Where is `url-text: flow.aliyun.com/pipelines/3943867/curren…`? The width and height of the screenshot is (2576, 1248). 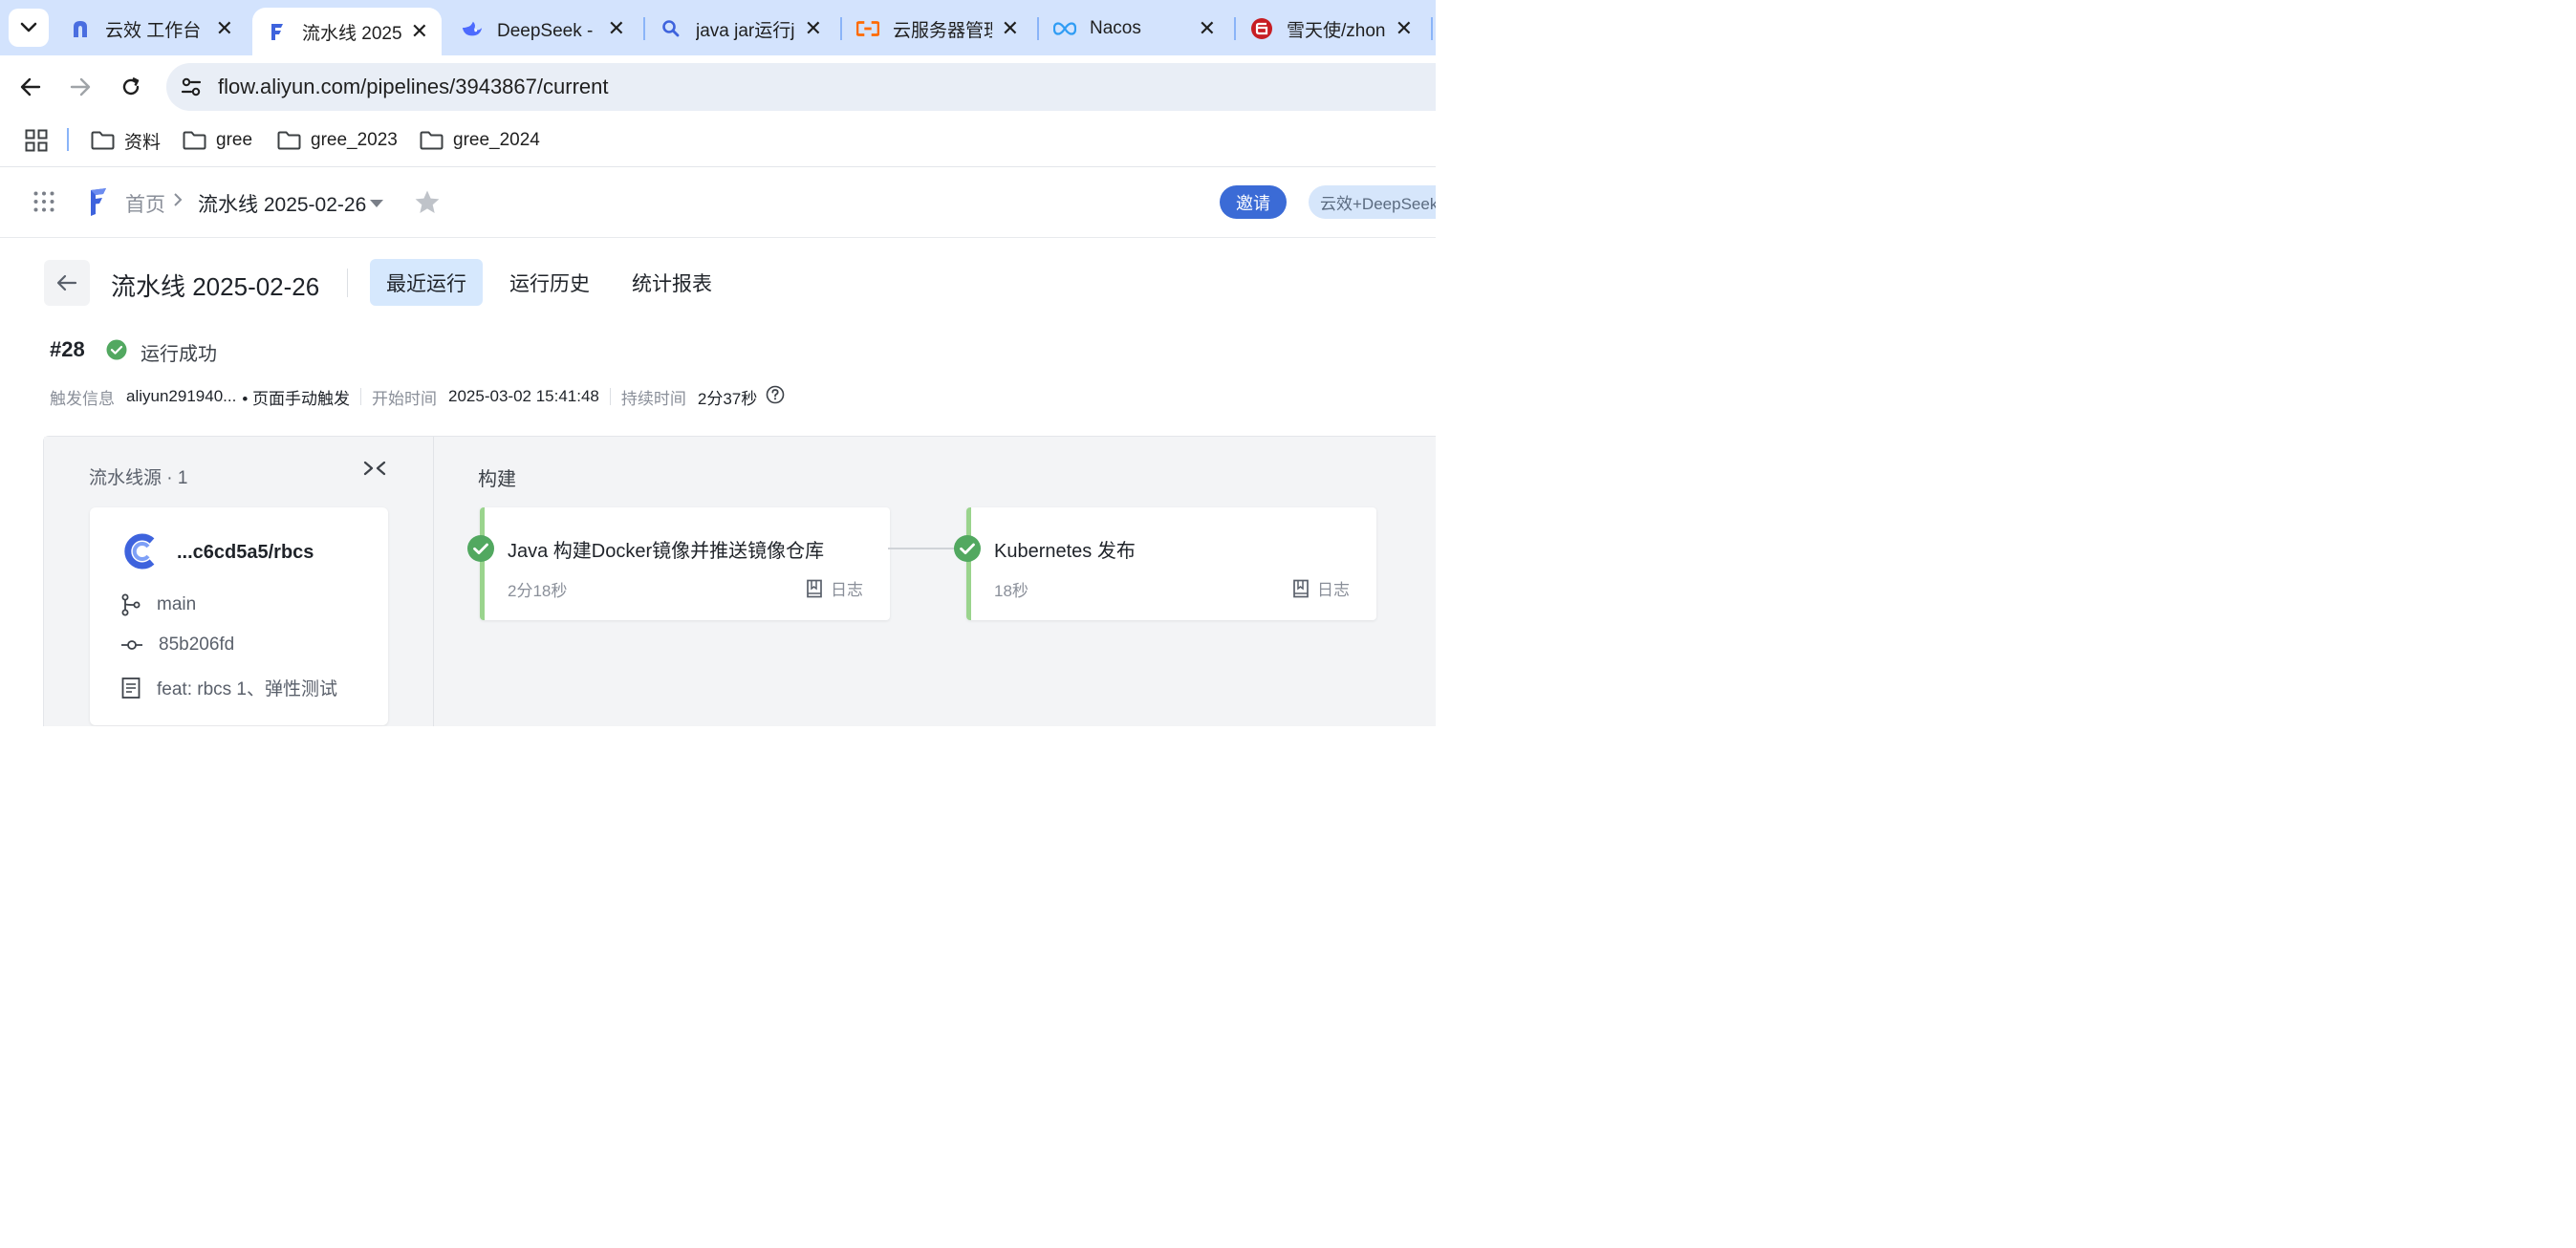
url-text: flow.aliyun.com/pipelines/3943867/curren… is located at coordinates (413, 87).